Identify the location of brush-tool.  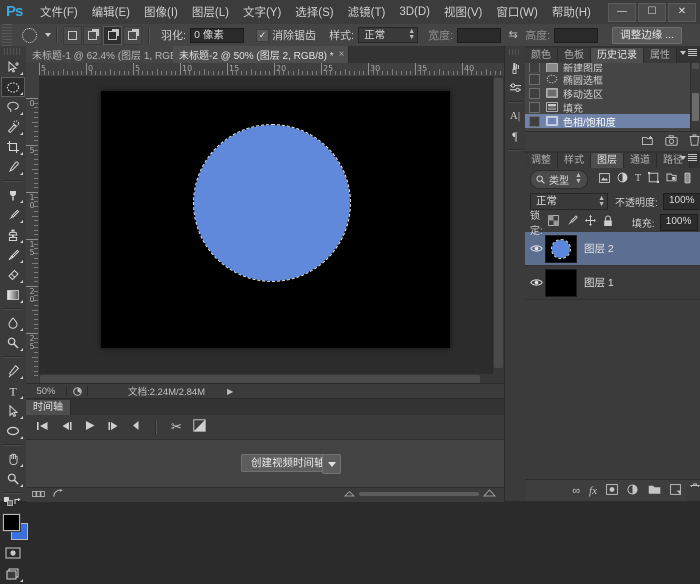
(13, 215).